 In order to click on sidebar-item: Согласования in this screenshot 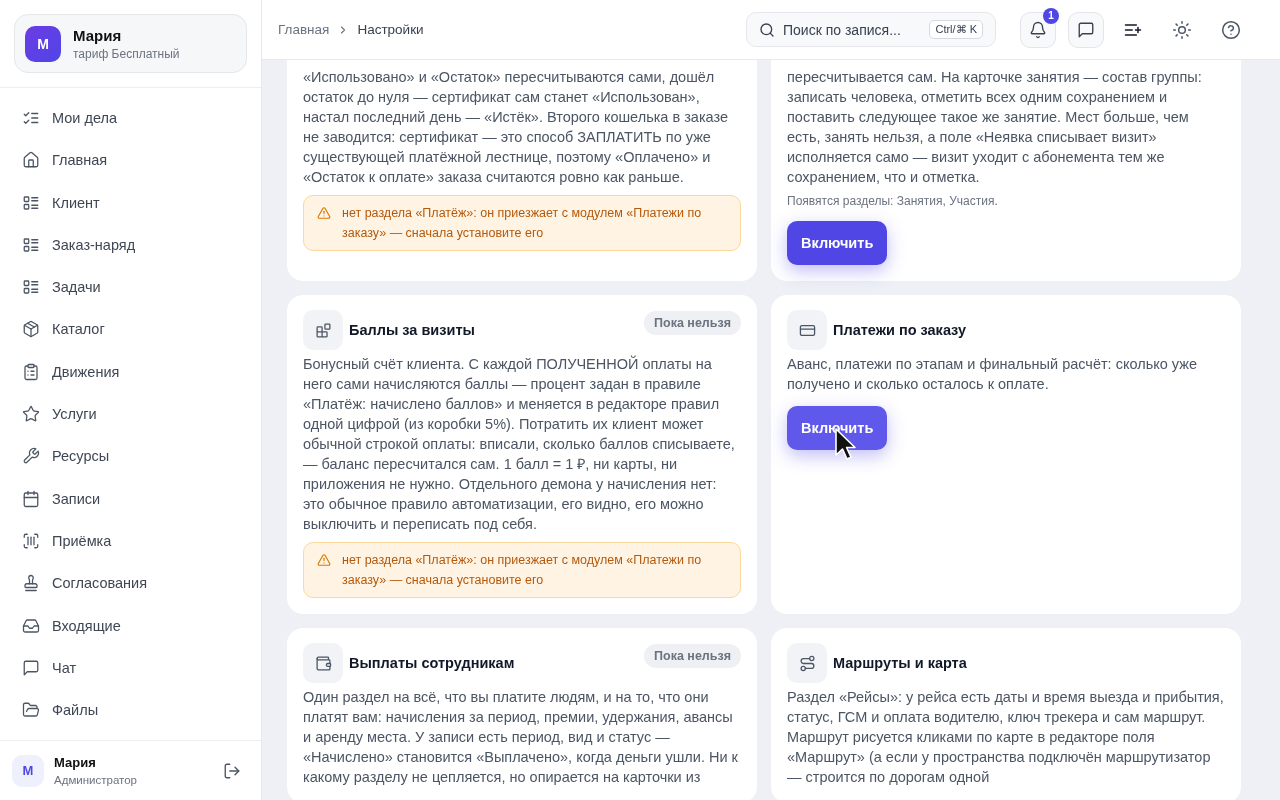, I will do `click(85, 583)`.